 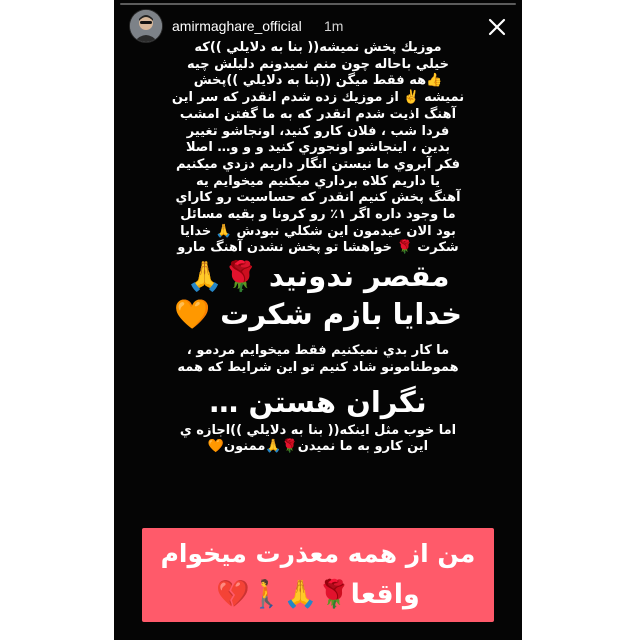 I want to click on text-line: فردا شب ، فلان كارو كنيد، اونجاشو تغيير, so click(x=318, y=131).